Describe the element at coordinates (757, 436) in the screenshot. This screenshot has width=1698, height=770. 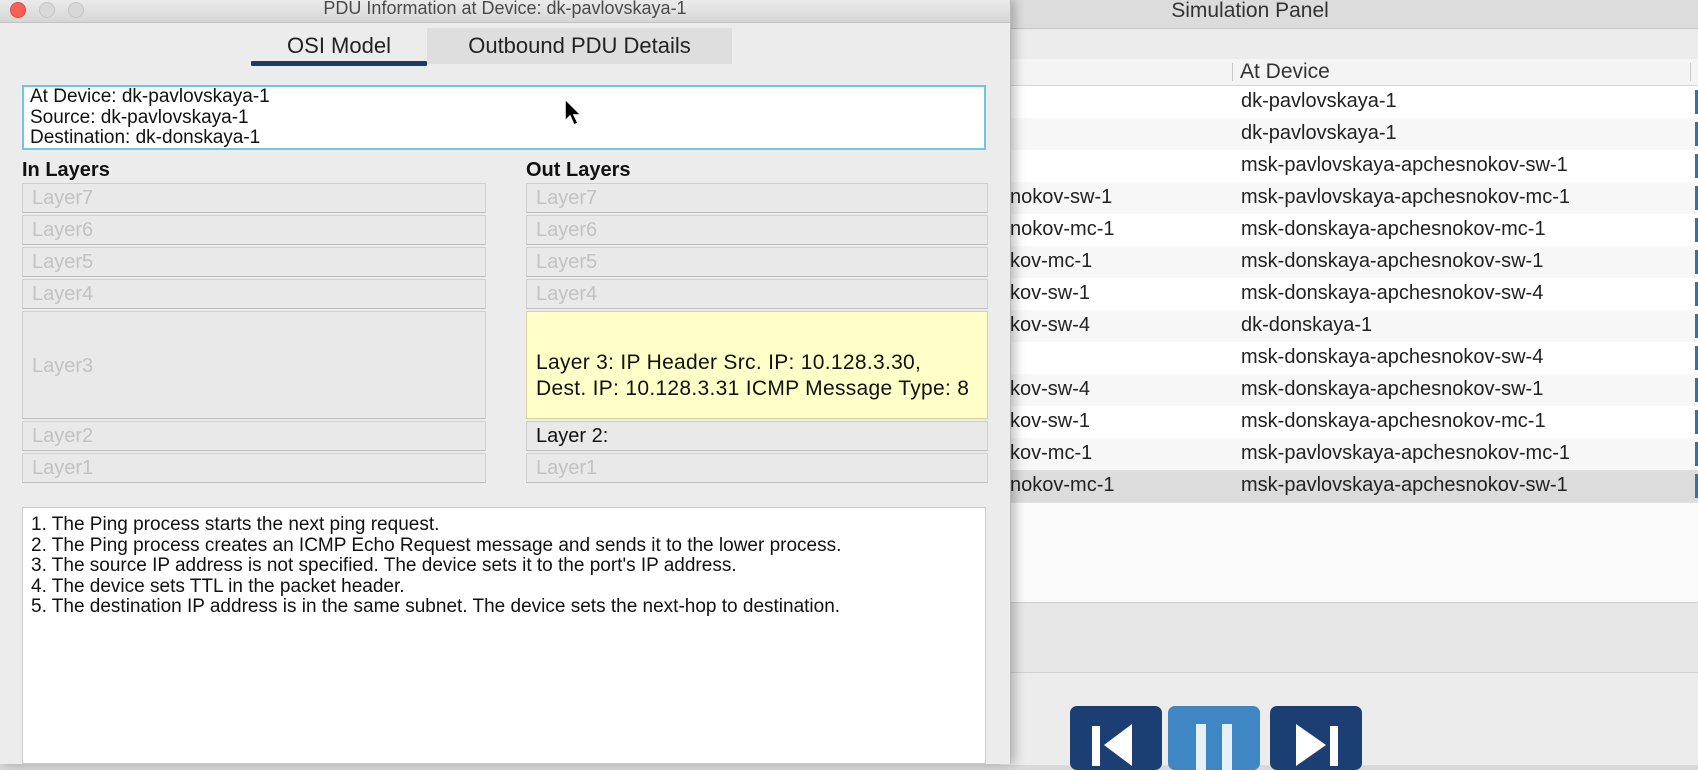
I see `out-layer-2-button: Layer 2:` at that location.